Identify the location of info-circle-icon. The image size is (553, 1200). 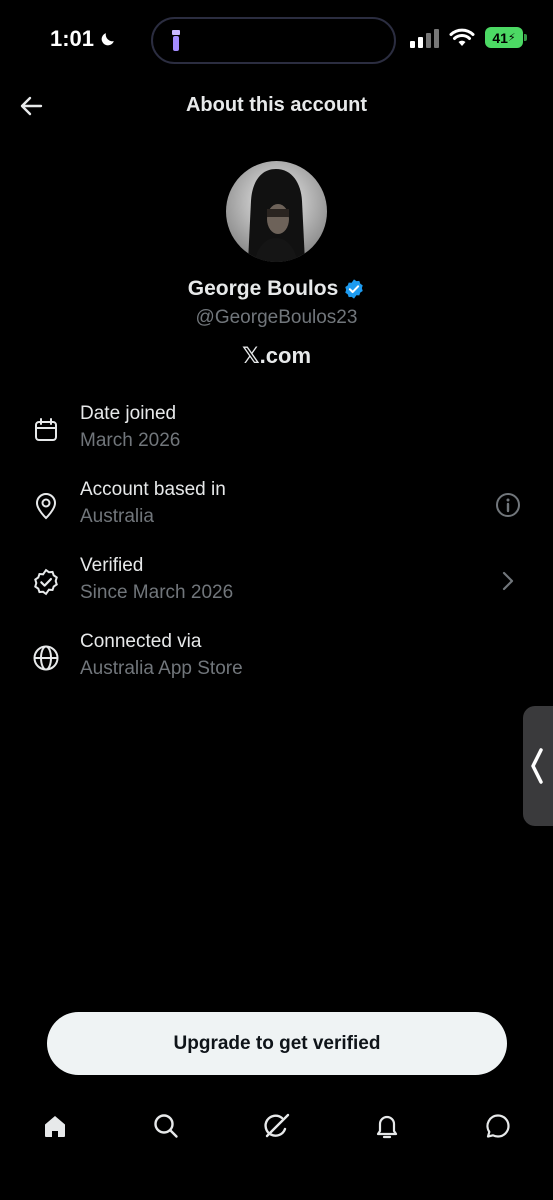
(508, 505).